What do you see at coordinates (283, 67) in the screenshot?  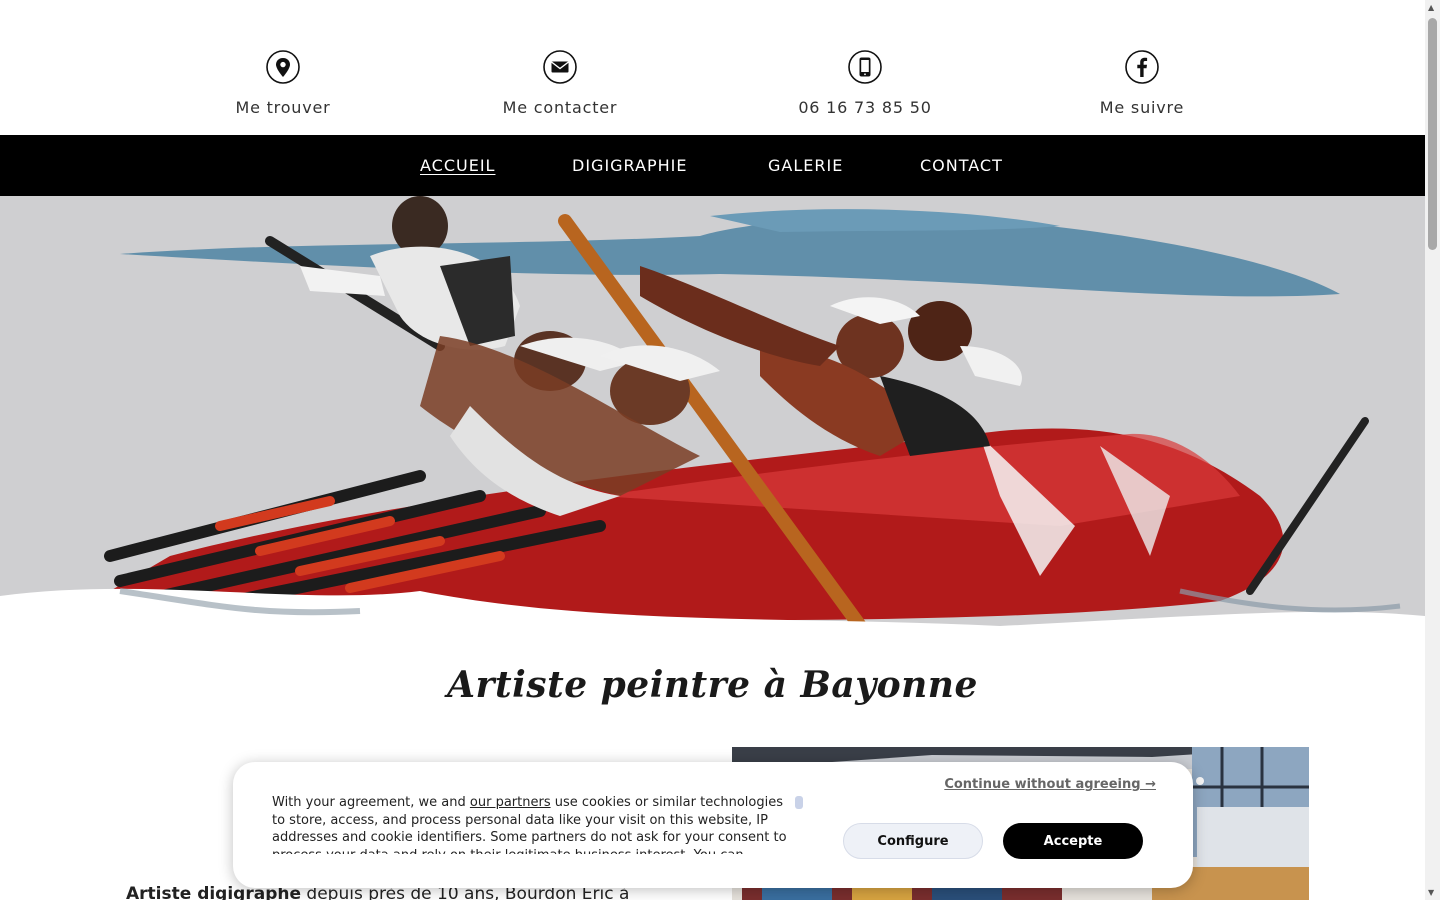 I see `map-pin-icon` at bounding box center [283, 67].